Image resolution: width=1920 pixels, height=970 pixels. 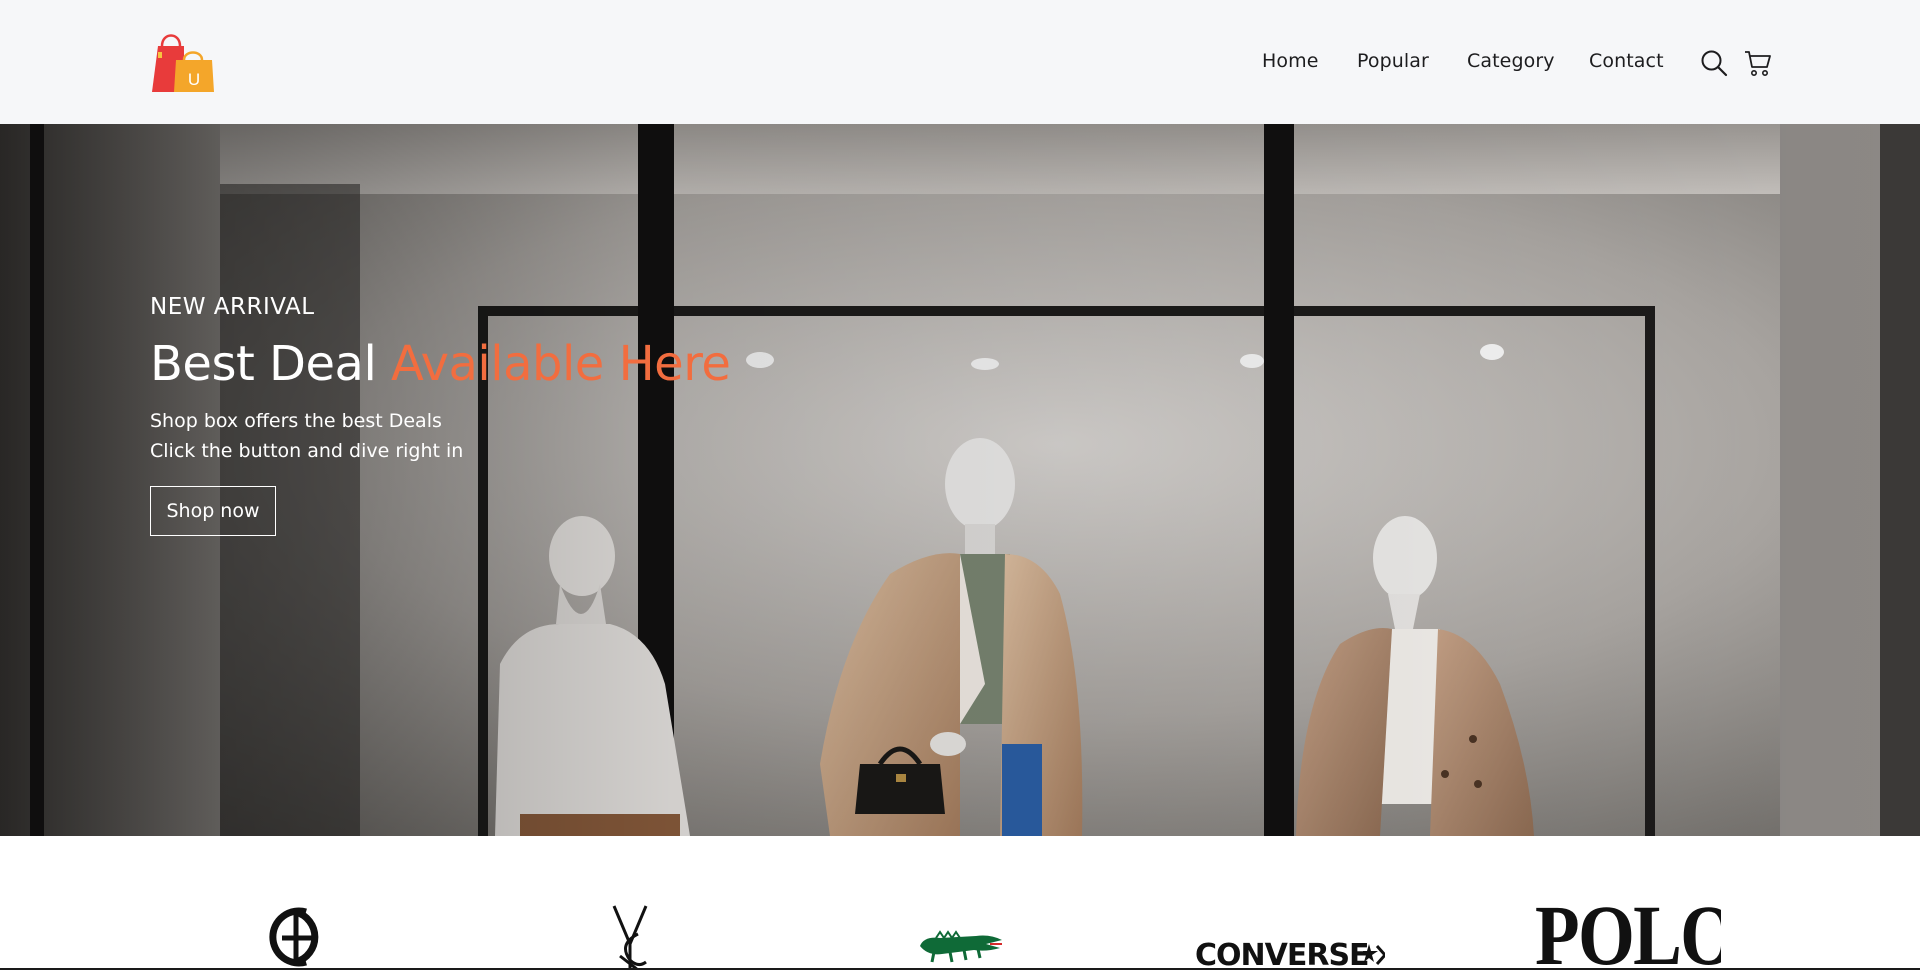 I want to click on nav-contact: Contact, so click(x=1626, y=61).